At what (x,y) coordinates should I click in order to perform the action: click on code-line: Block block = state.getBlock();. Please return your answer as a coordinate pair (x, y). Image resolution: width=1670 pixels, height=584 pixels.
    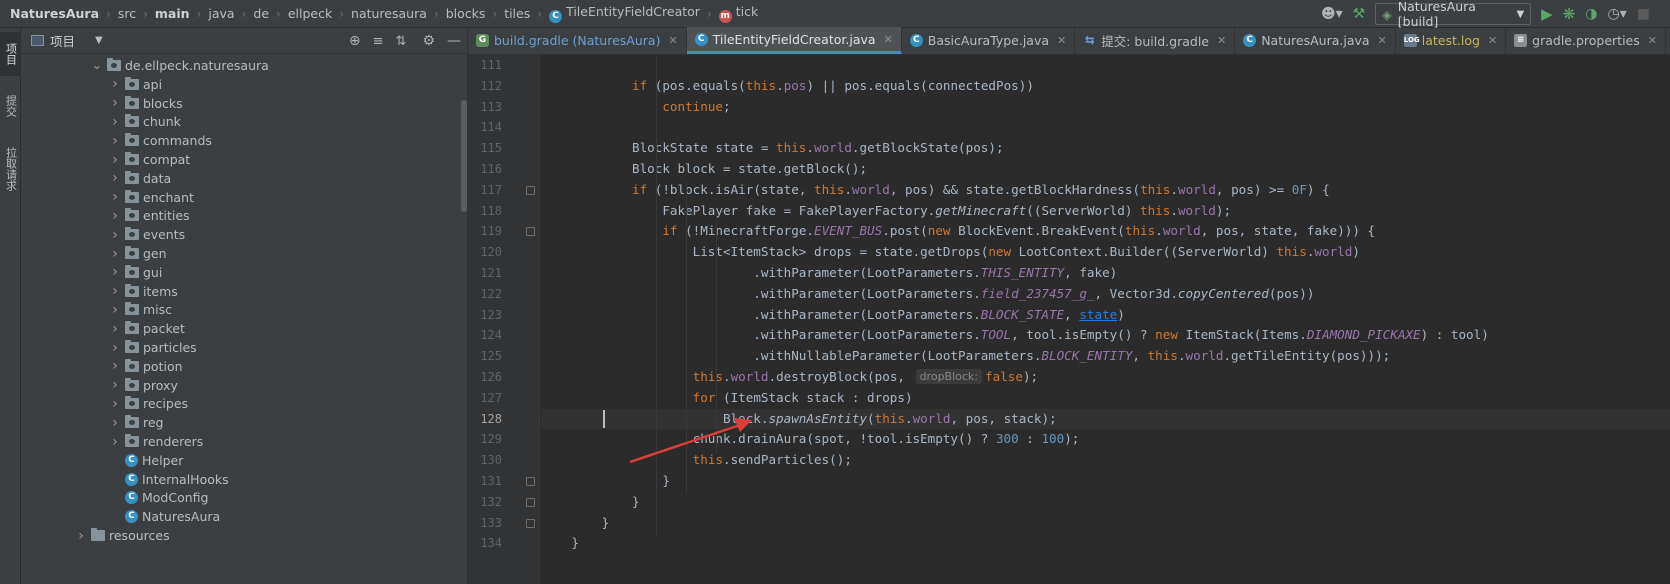
    Looking at the image, I should click on (1105, 169).